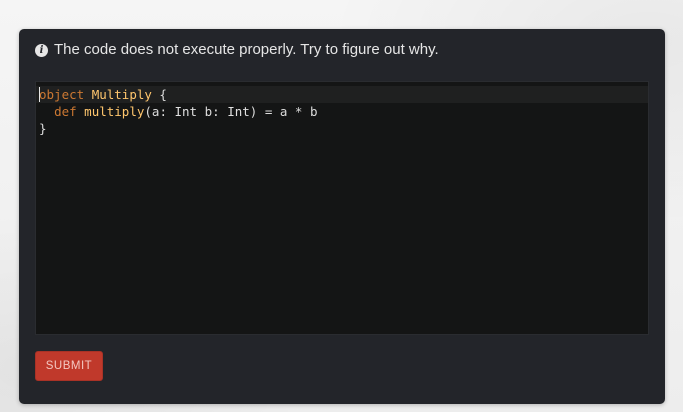 The height and width of the screenshot is (412, 683). Describe the element at coordinates (342, 128) in the screenshot. I see `code-line: }` at that location.